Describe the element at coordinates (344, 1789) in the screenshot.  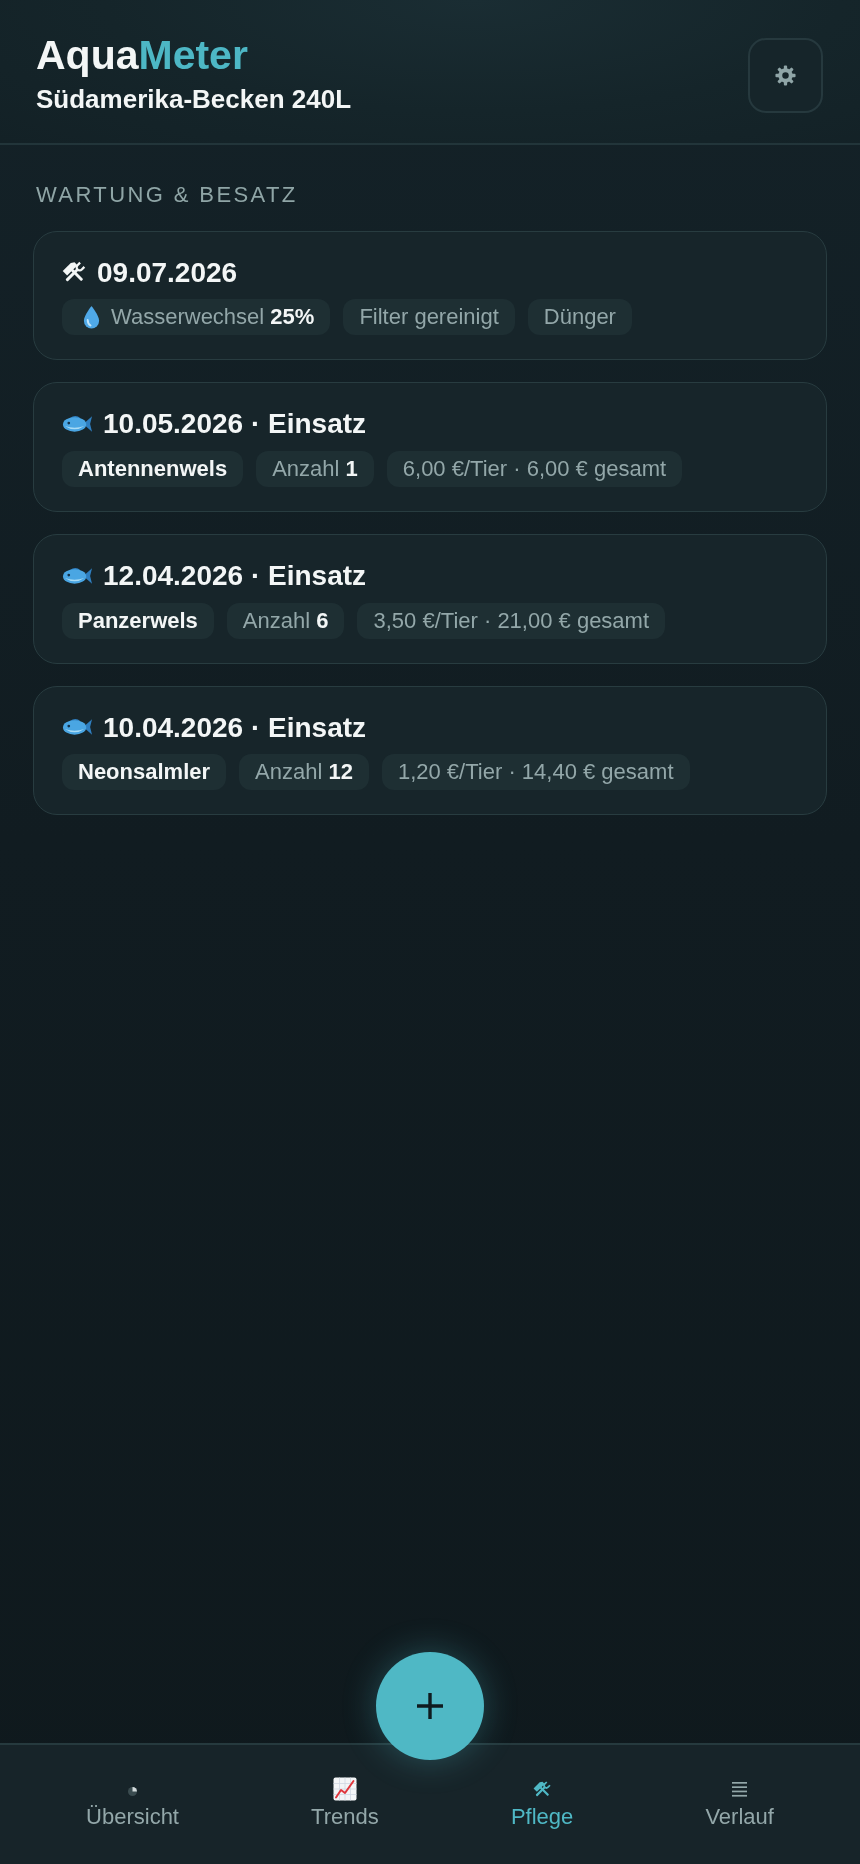
I see `line-chart-icon` at that location.